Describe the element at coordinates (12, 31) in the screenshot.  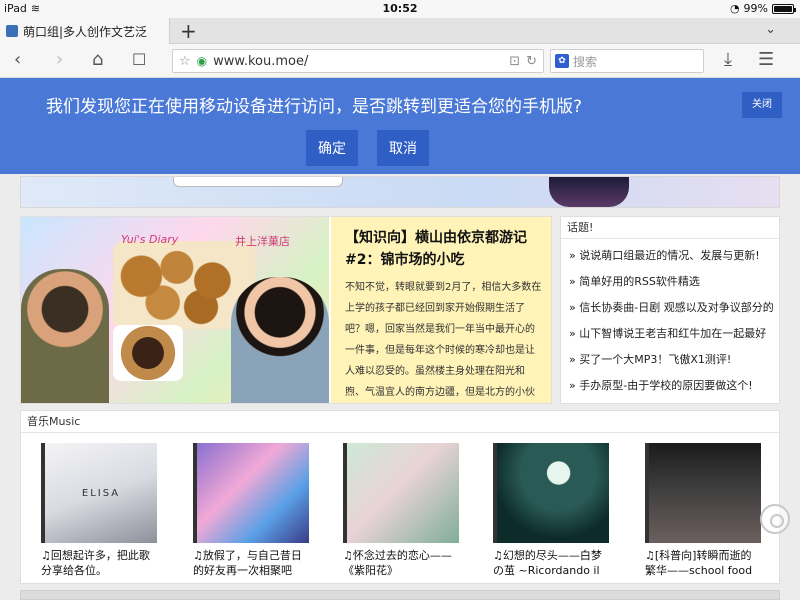
I see `site-favicon-icon` at that location.